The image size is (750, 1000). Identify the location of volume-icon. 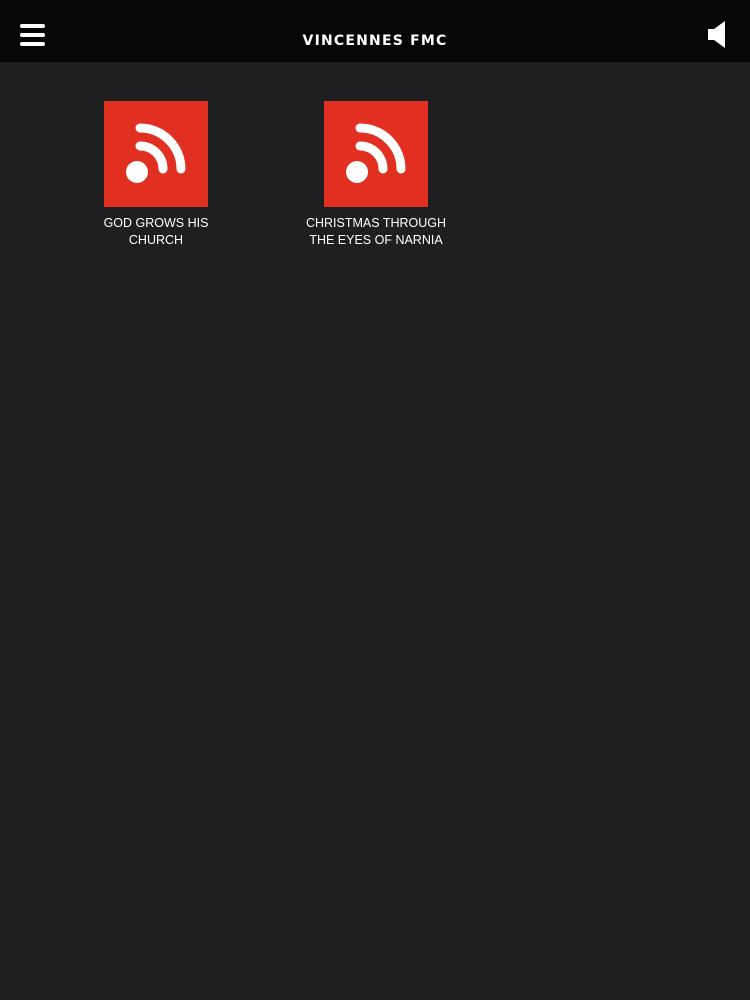
(718, 34).